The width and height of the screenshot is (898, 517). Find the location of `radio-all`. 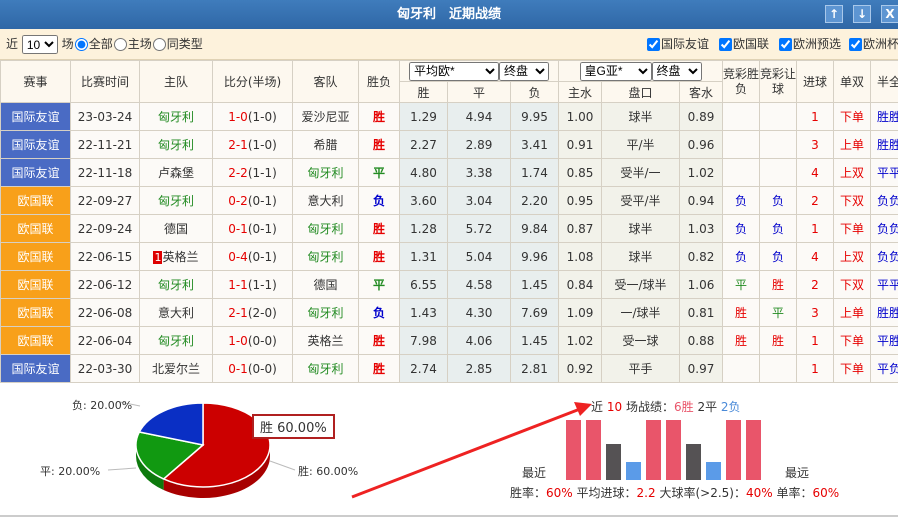

radio-all is located at coordinates (81, 44).